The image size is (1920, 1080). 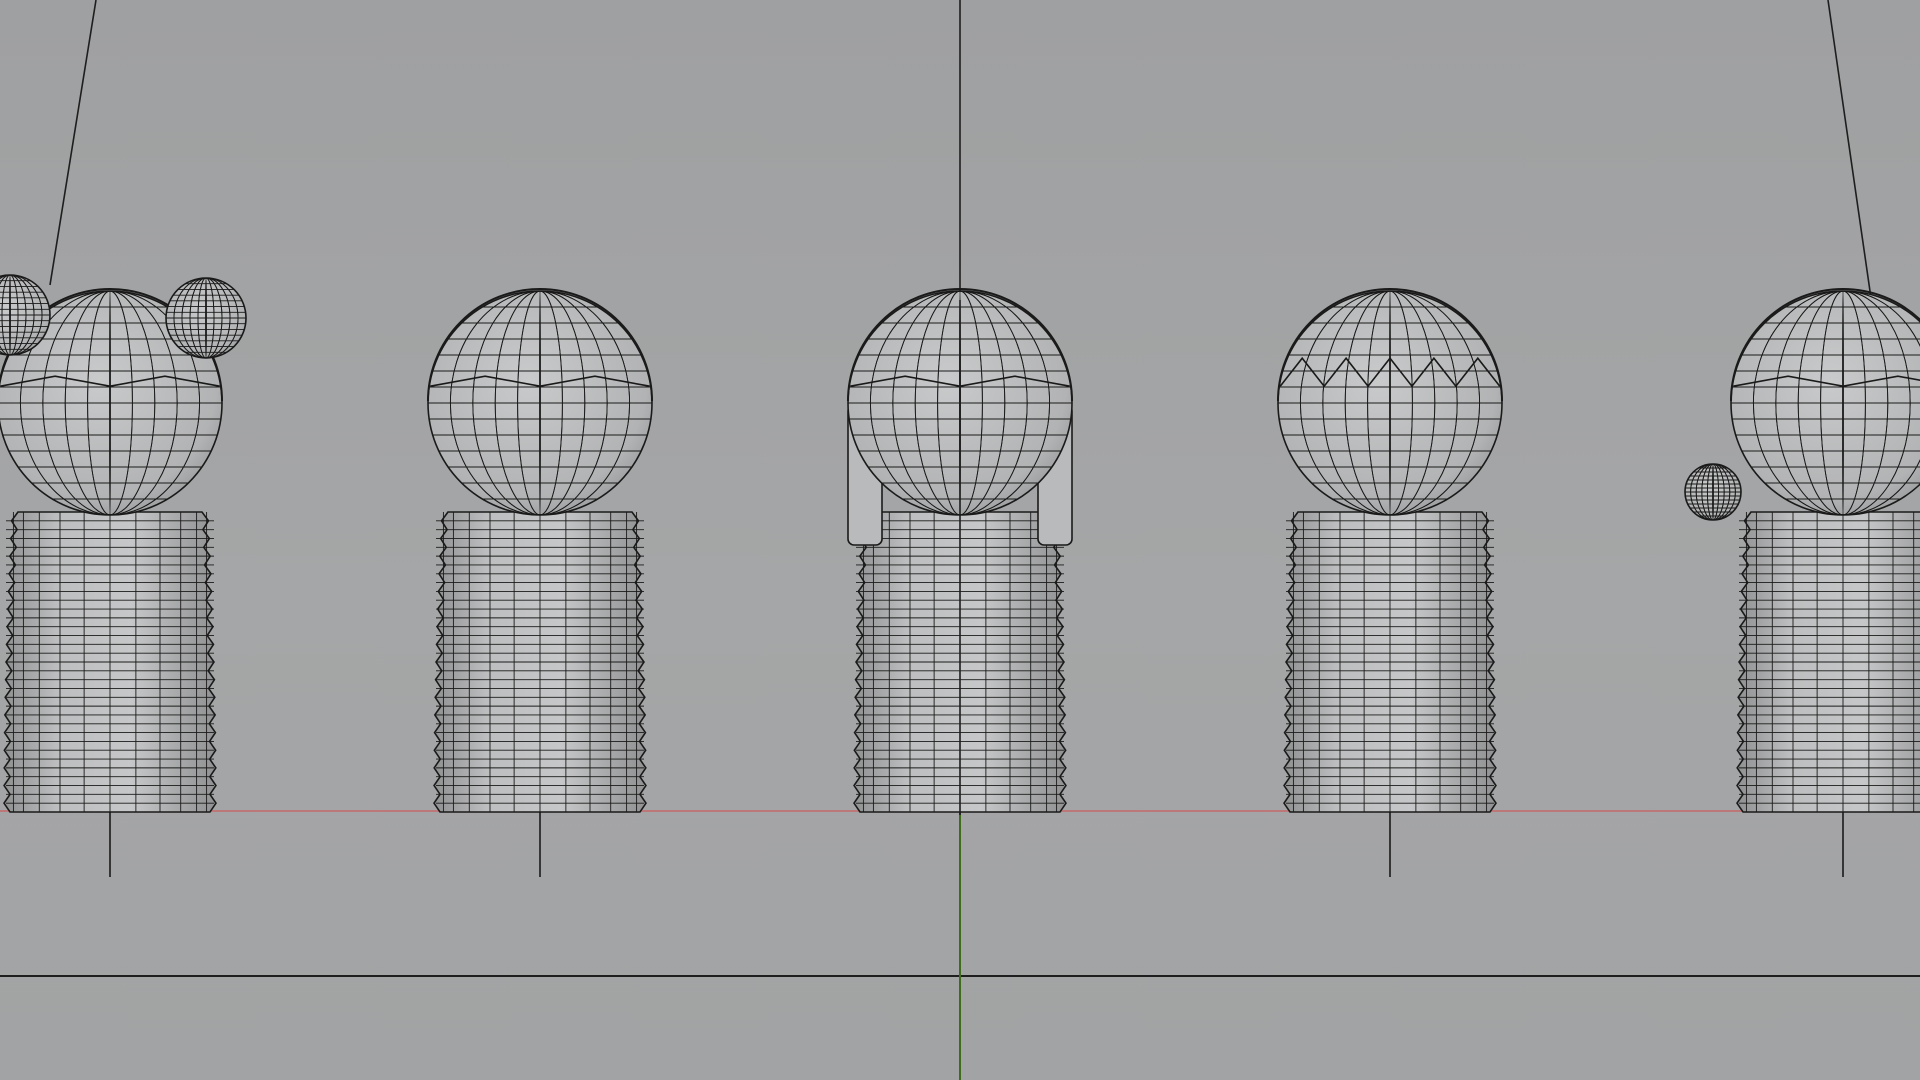 I want to click on hair-bun-right, so click(x=206, y=318).